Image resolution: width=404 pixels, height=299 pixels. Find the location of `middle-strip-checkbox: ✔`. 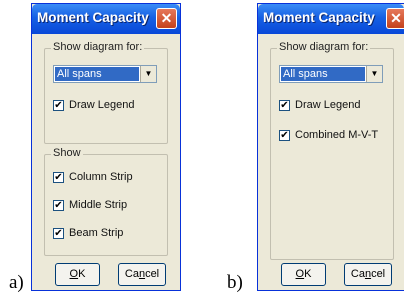

middle-strip-checkbox: ✔ is located at coordinates (58, 205).